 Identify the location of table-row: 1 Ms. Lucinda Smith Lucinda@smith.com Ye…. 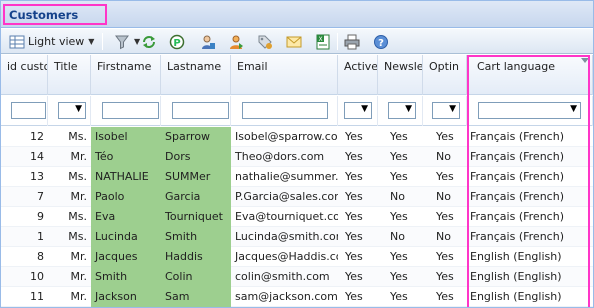
(297, 237).